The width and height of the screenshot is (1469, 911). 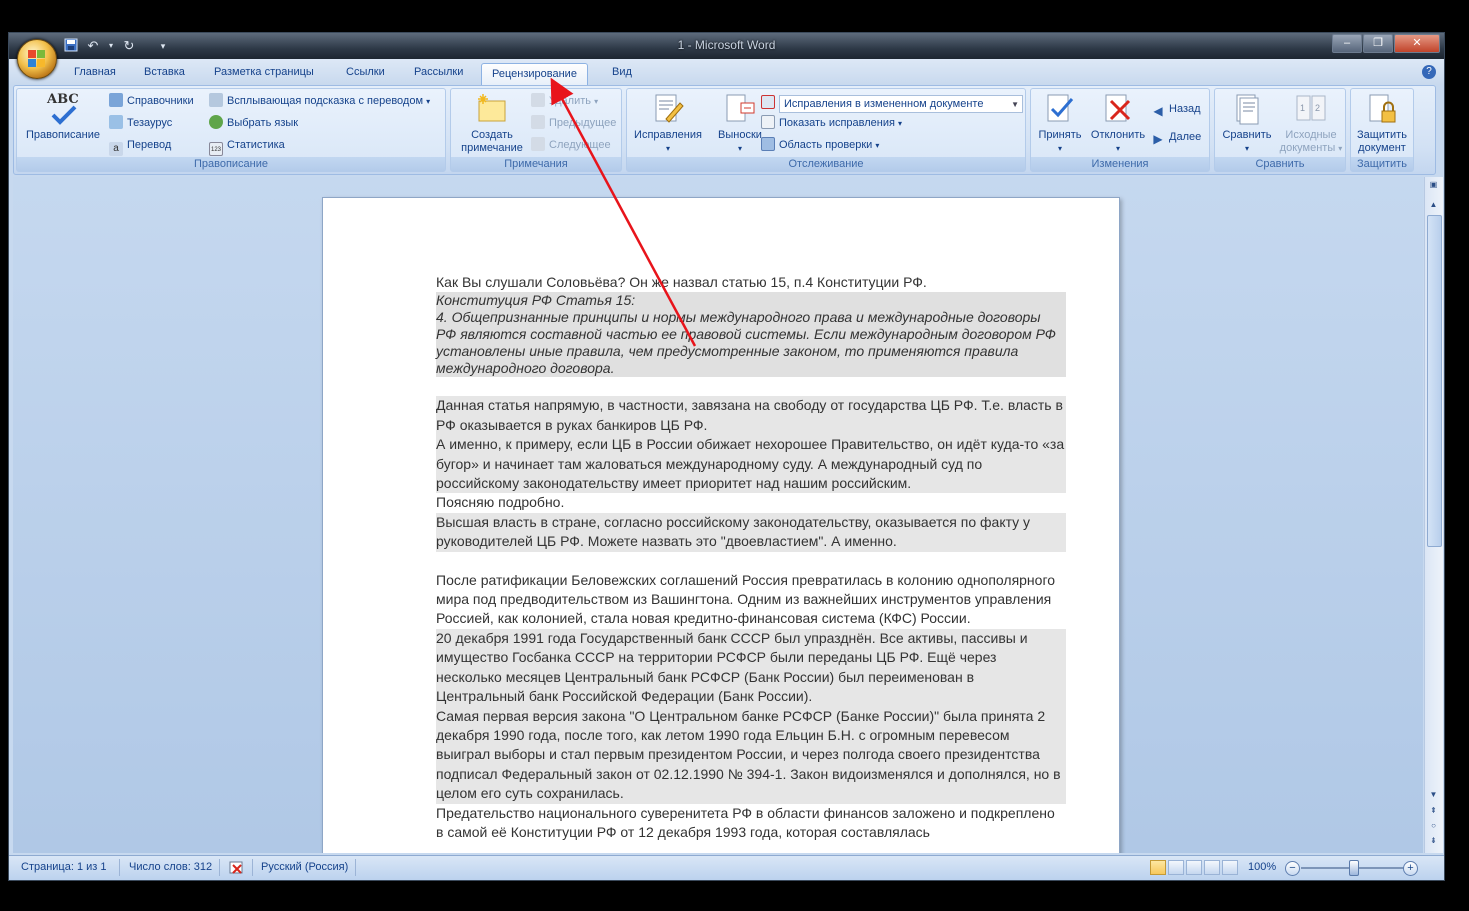 I want to click on scroll-up-icon: ▲, so click(x=1433, y=205).